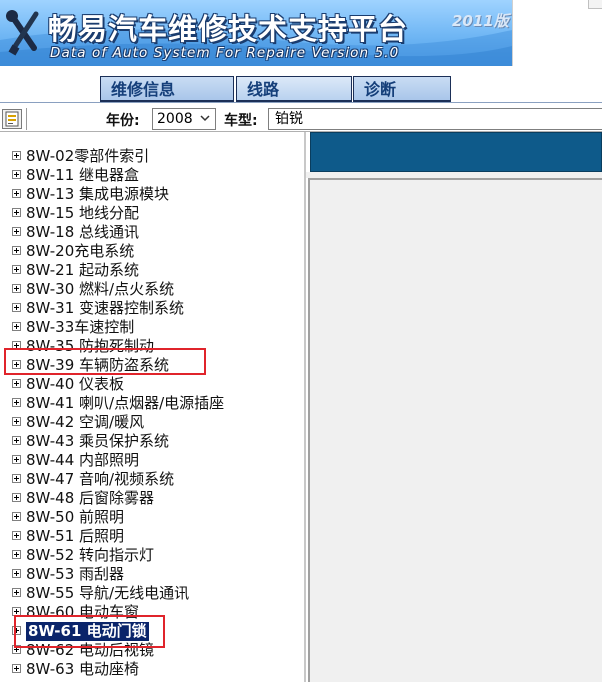 The height and width of the screenshot is (682, 602). What do you see at coordinates (289, 119) in the screenshot?
I see `model-value: 铂锐` at bounding box center [289, 119].